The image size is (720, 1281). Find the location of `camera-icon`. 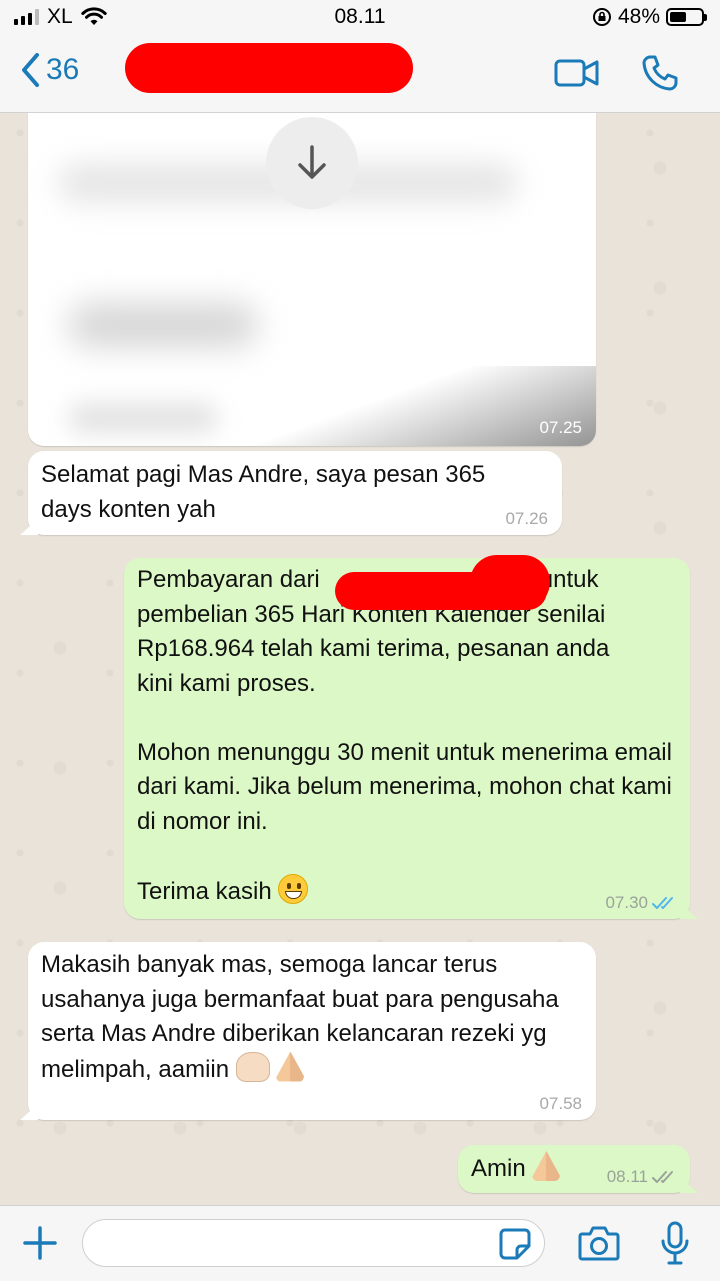

camera-icon is located at coordinates (599, 1243).